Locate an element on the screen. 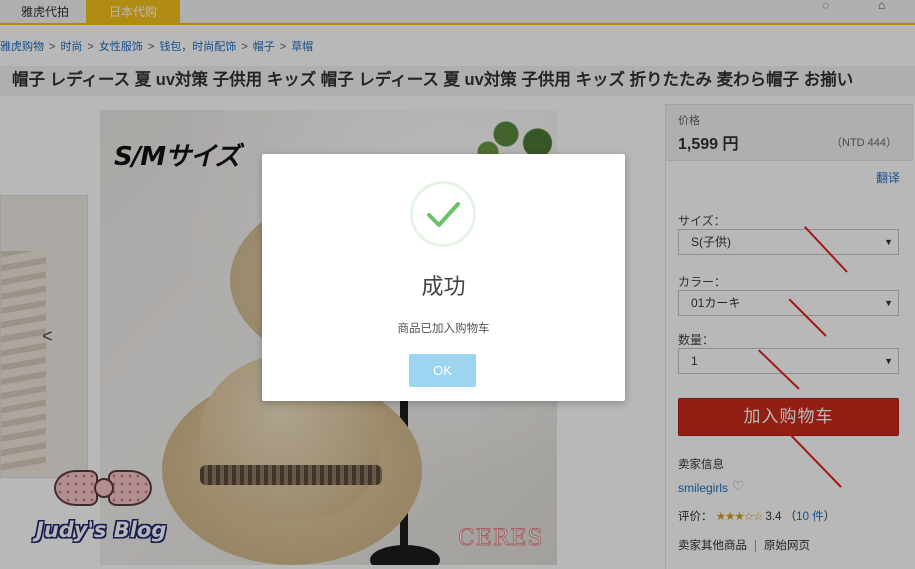 This screenshot has height=569, width=915. dialog-title: 成功 is located at coordinates (443, 287).